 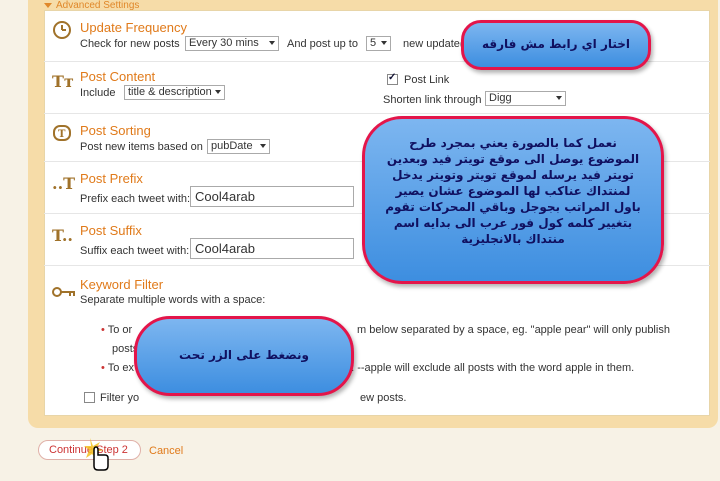 What do you see at coordinates (98, 93) in the screenshot?
I see `include-label: Include` at bounding box center [98, 93].